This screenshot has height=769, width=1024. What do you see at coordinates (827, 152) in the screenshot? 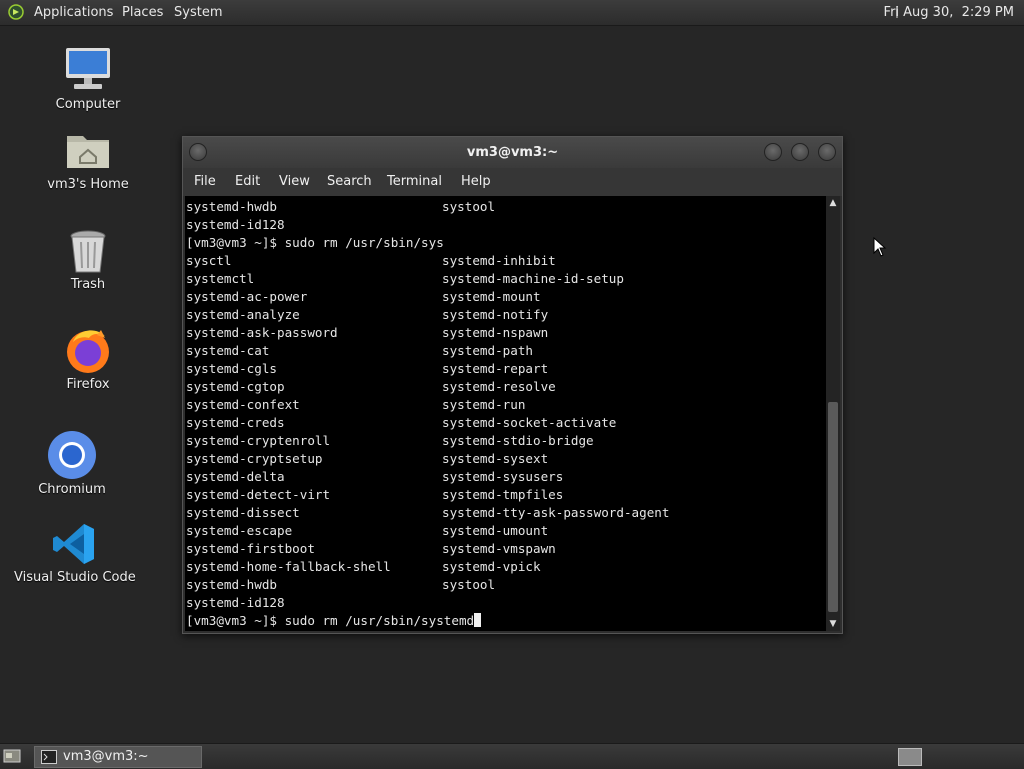
I see `close-button` at bounding box center [827, 152].